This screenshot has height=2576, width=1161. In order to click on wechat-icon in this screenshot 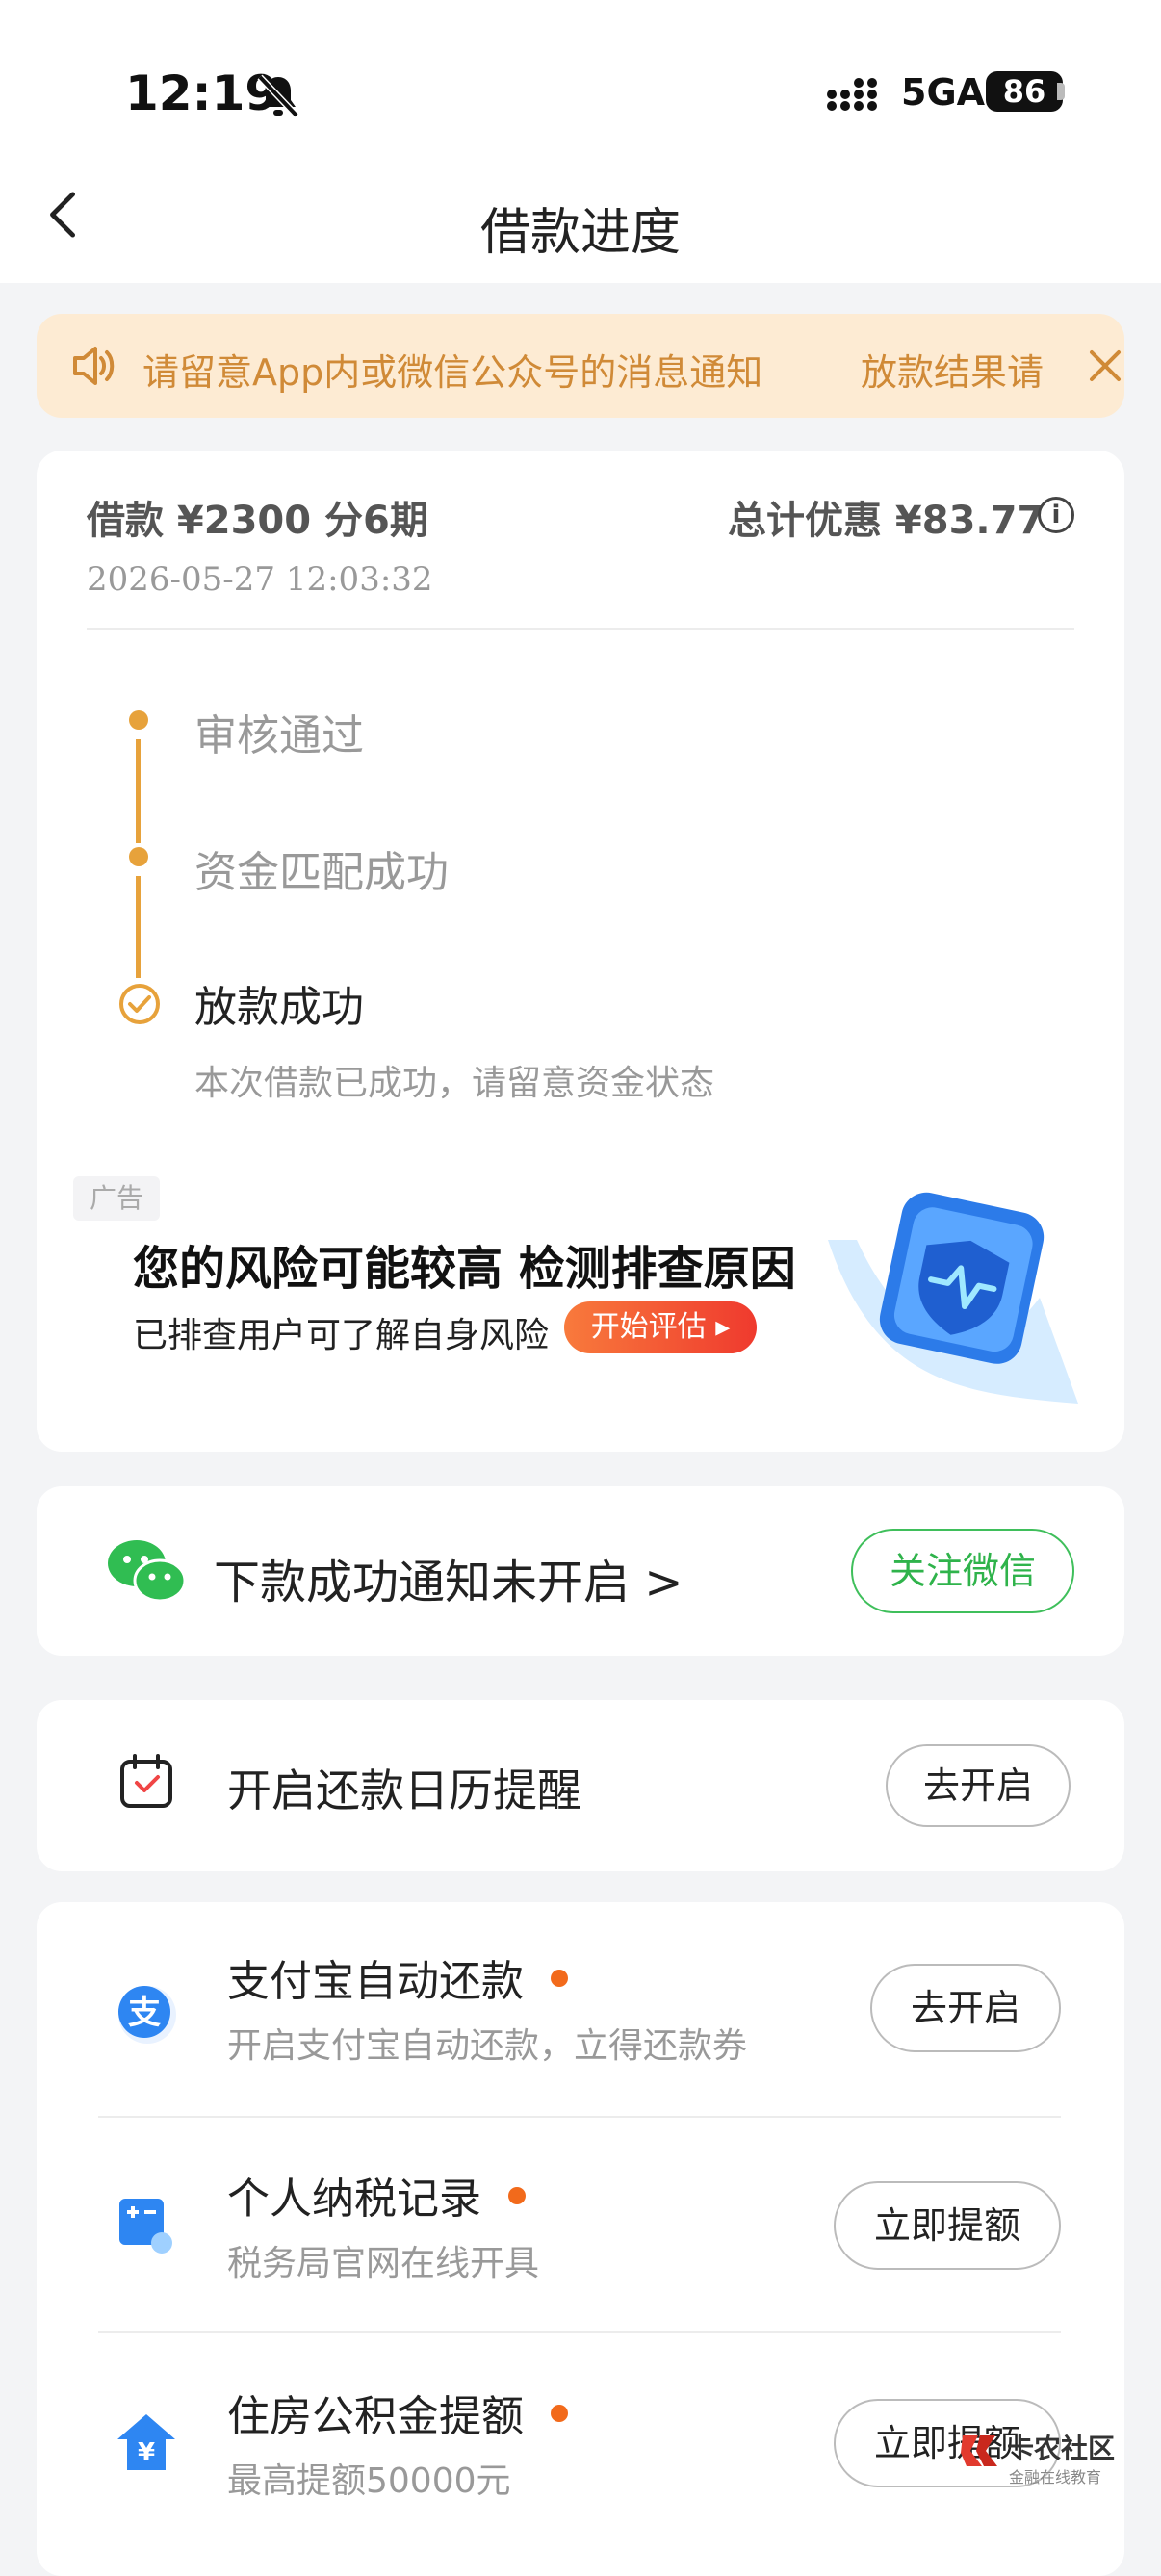, I will do `click(147, 1571)`.